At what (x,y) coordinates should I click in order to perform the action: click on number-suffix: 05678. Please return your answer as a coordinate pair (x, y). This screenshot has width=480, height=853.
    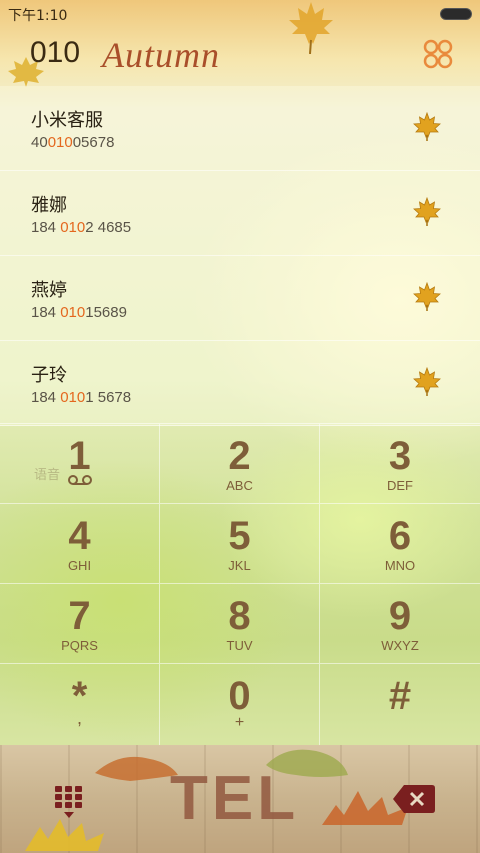
    Looking at the image, I should click on (93, 142).